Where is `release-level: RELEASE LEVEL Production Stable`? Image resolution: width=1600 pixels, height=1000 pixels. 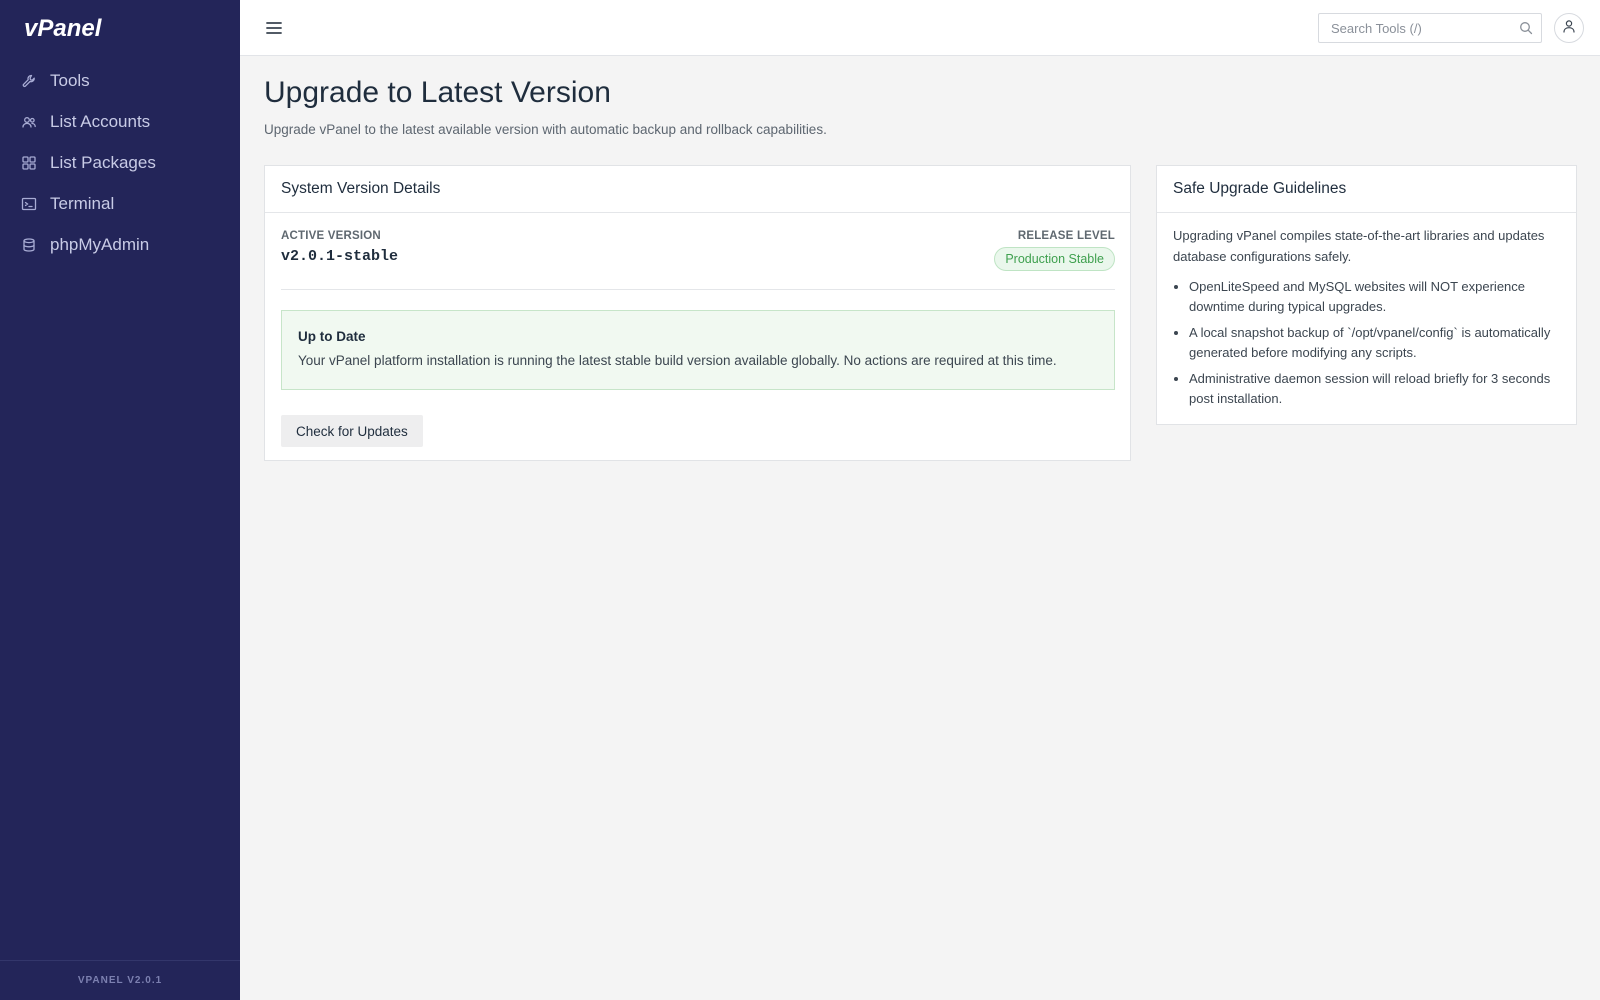 release-level: RELEASE LEVEL Production Stable is located at coordinates (1054, 250).